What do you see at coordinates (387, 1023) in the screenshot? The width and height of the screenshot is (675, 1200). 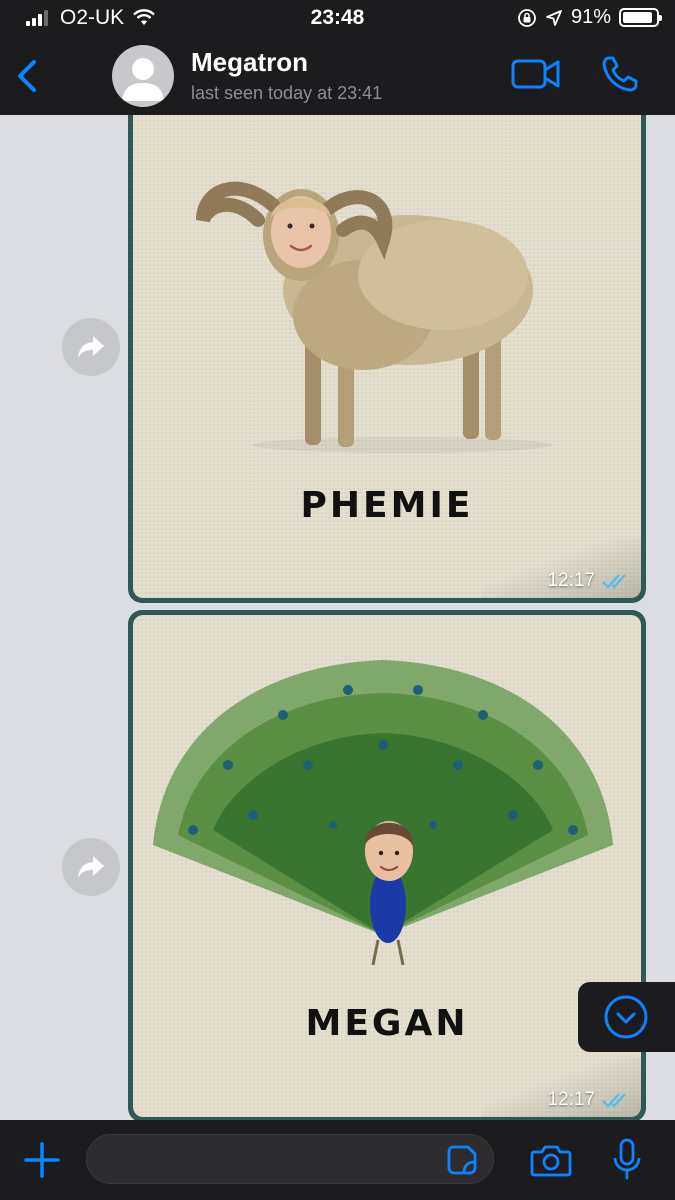 I see `photo-caption-text: MEGAN` at bounding box center [387, 1023].